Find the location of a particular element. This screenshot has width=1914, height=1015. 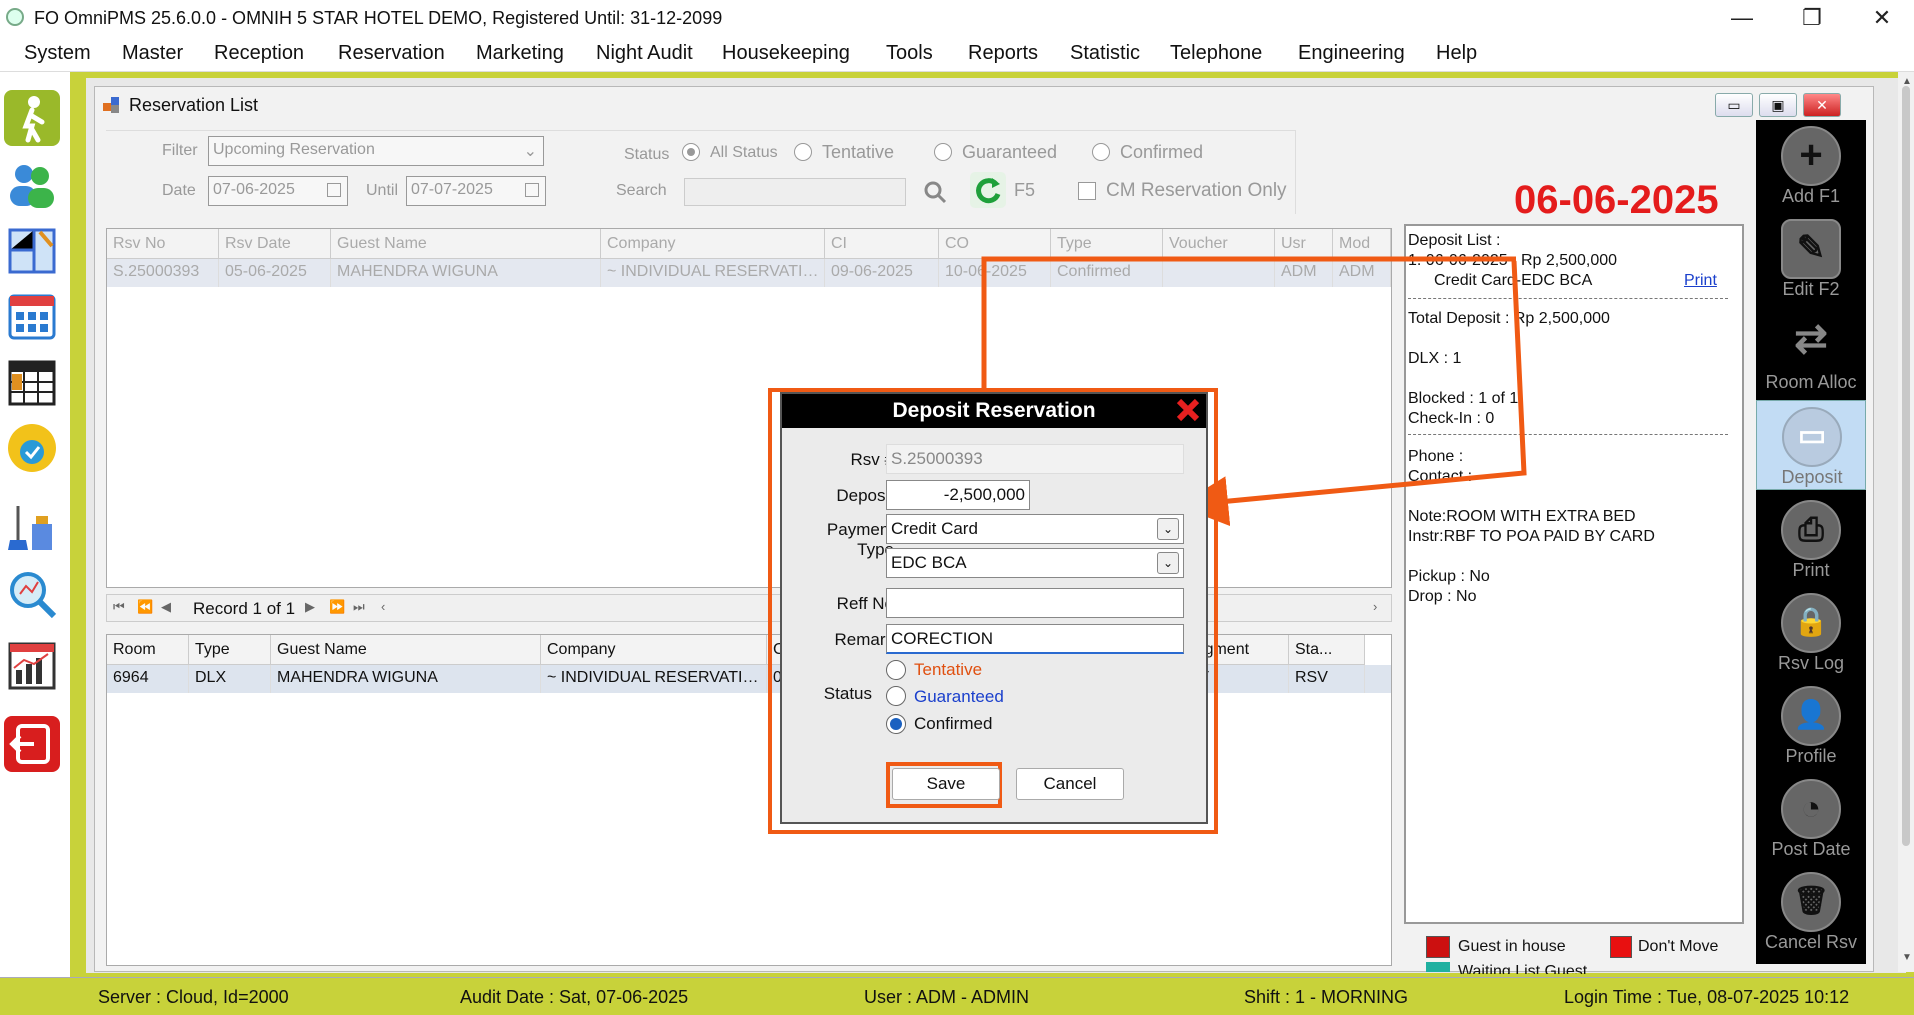

guaranteed-label: Guaranteed is located at coordinates (959, 696).